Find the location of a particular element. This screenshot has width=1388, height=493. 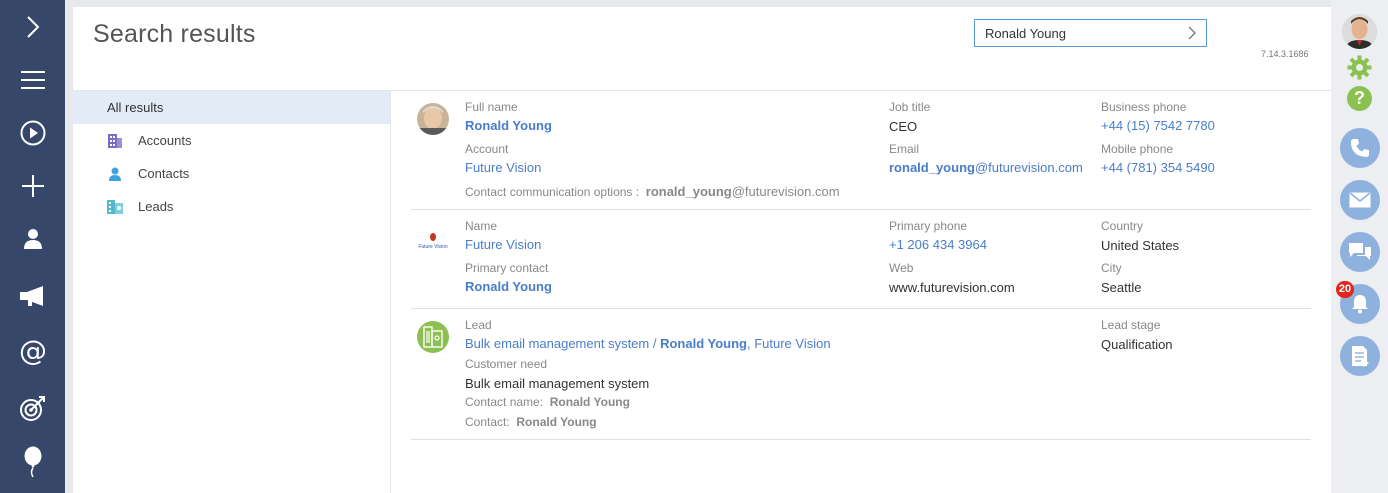

balloon-icon is located at coordinates (32, 462).